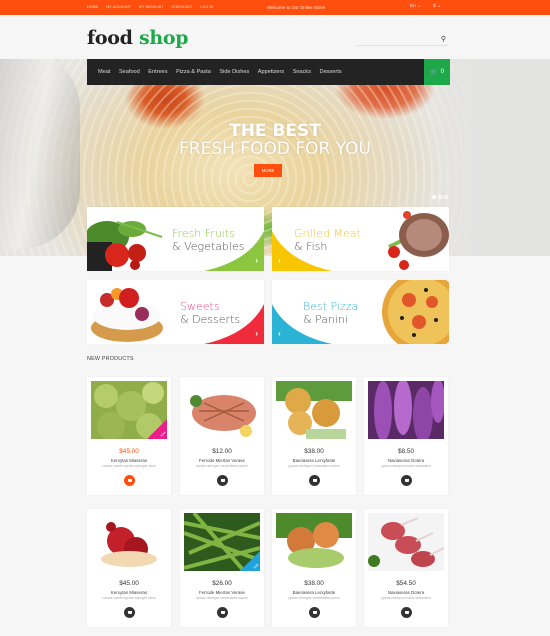  What do you see at coordinates (222, 542) in the screenshot?
I see `product-image: Sale` at bounding box center [222, 542].